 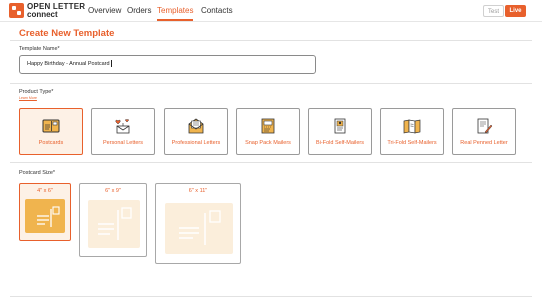 What do you see at coordinates (167, 64) in the screenshot?
I see `template-name-input: Happy Birthday - Annual Postcard` at bounding box center [167, 64].